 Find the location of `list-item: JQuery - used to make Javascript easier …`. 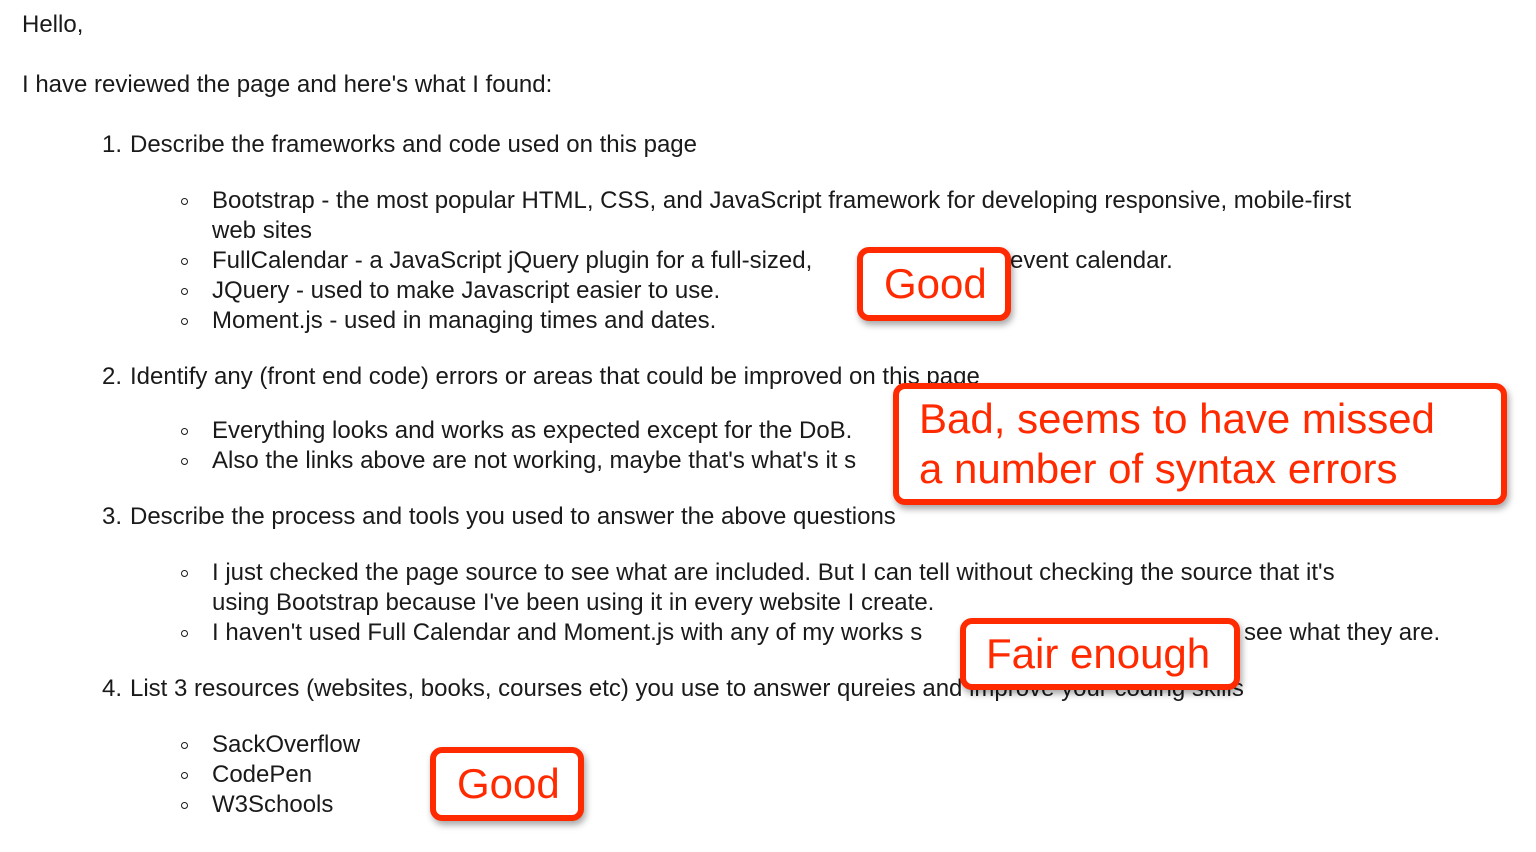

list-item: JQuery - used to make Javascript easier … is located at coordinates (466, 290).